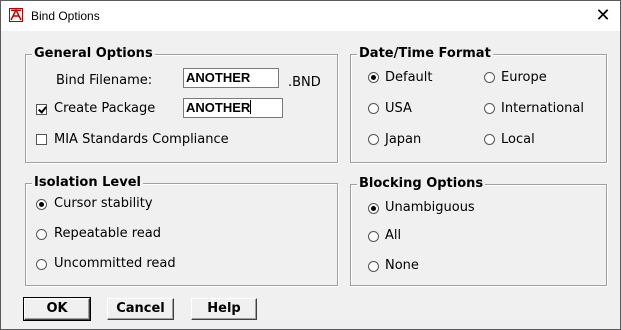 The width and height of the screenshot is (621, 330). I want to click on label-local: Local, so click(518, 139).